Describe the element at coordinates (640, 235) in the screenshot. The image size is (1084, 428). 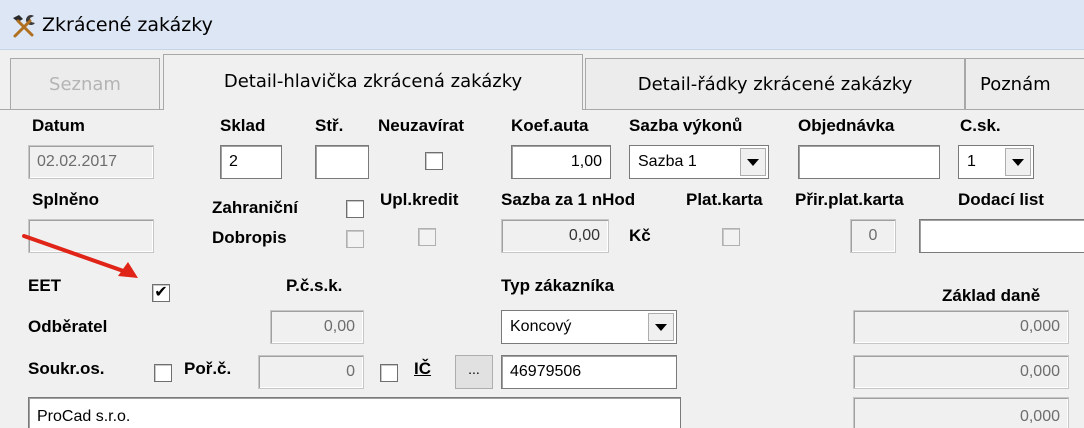
I see `label-kc: Kč` at that location.